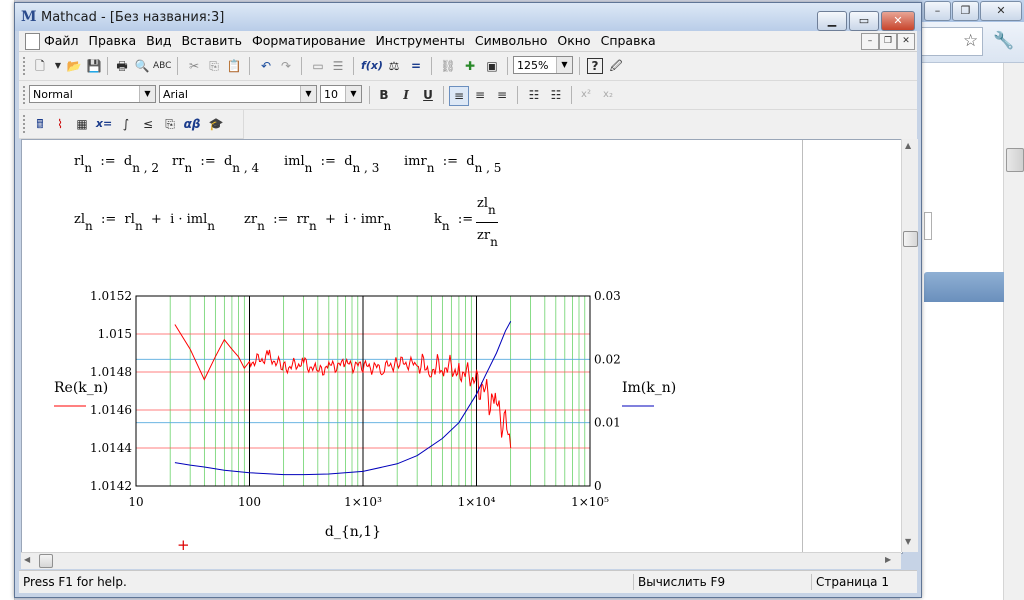 This screenshot has width=1024, height=600. What do you see at coordinates (194, 66) in the screenshot?
I see `cut-icon: ✂` at bounding box center [194, 66].